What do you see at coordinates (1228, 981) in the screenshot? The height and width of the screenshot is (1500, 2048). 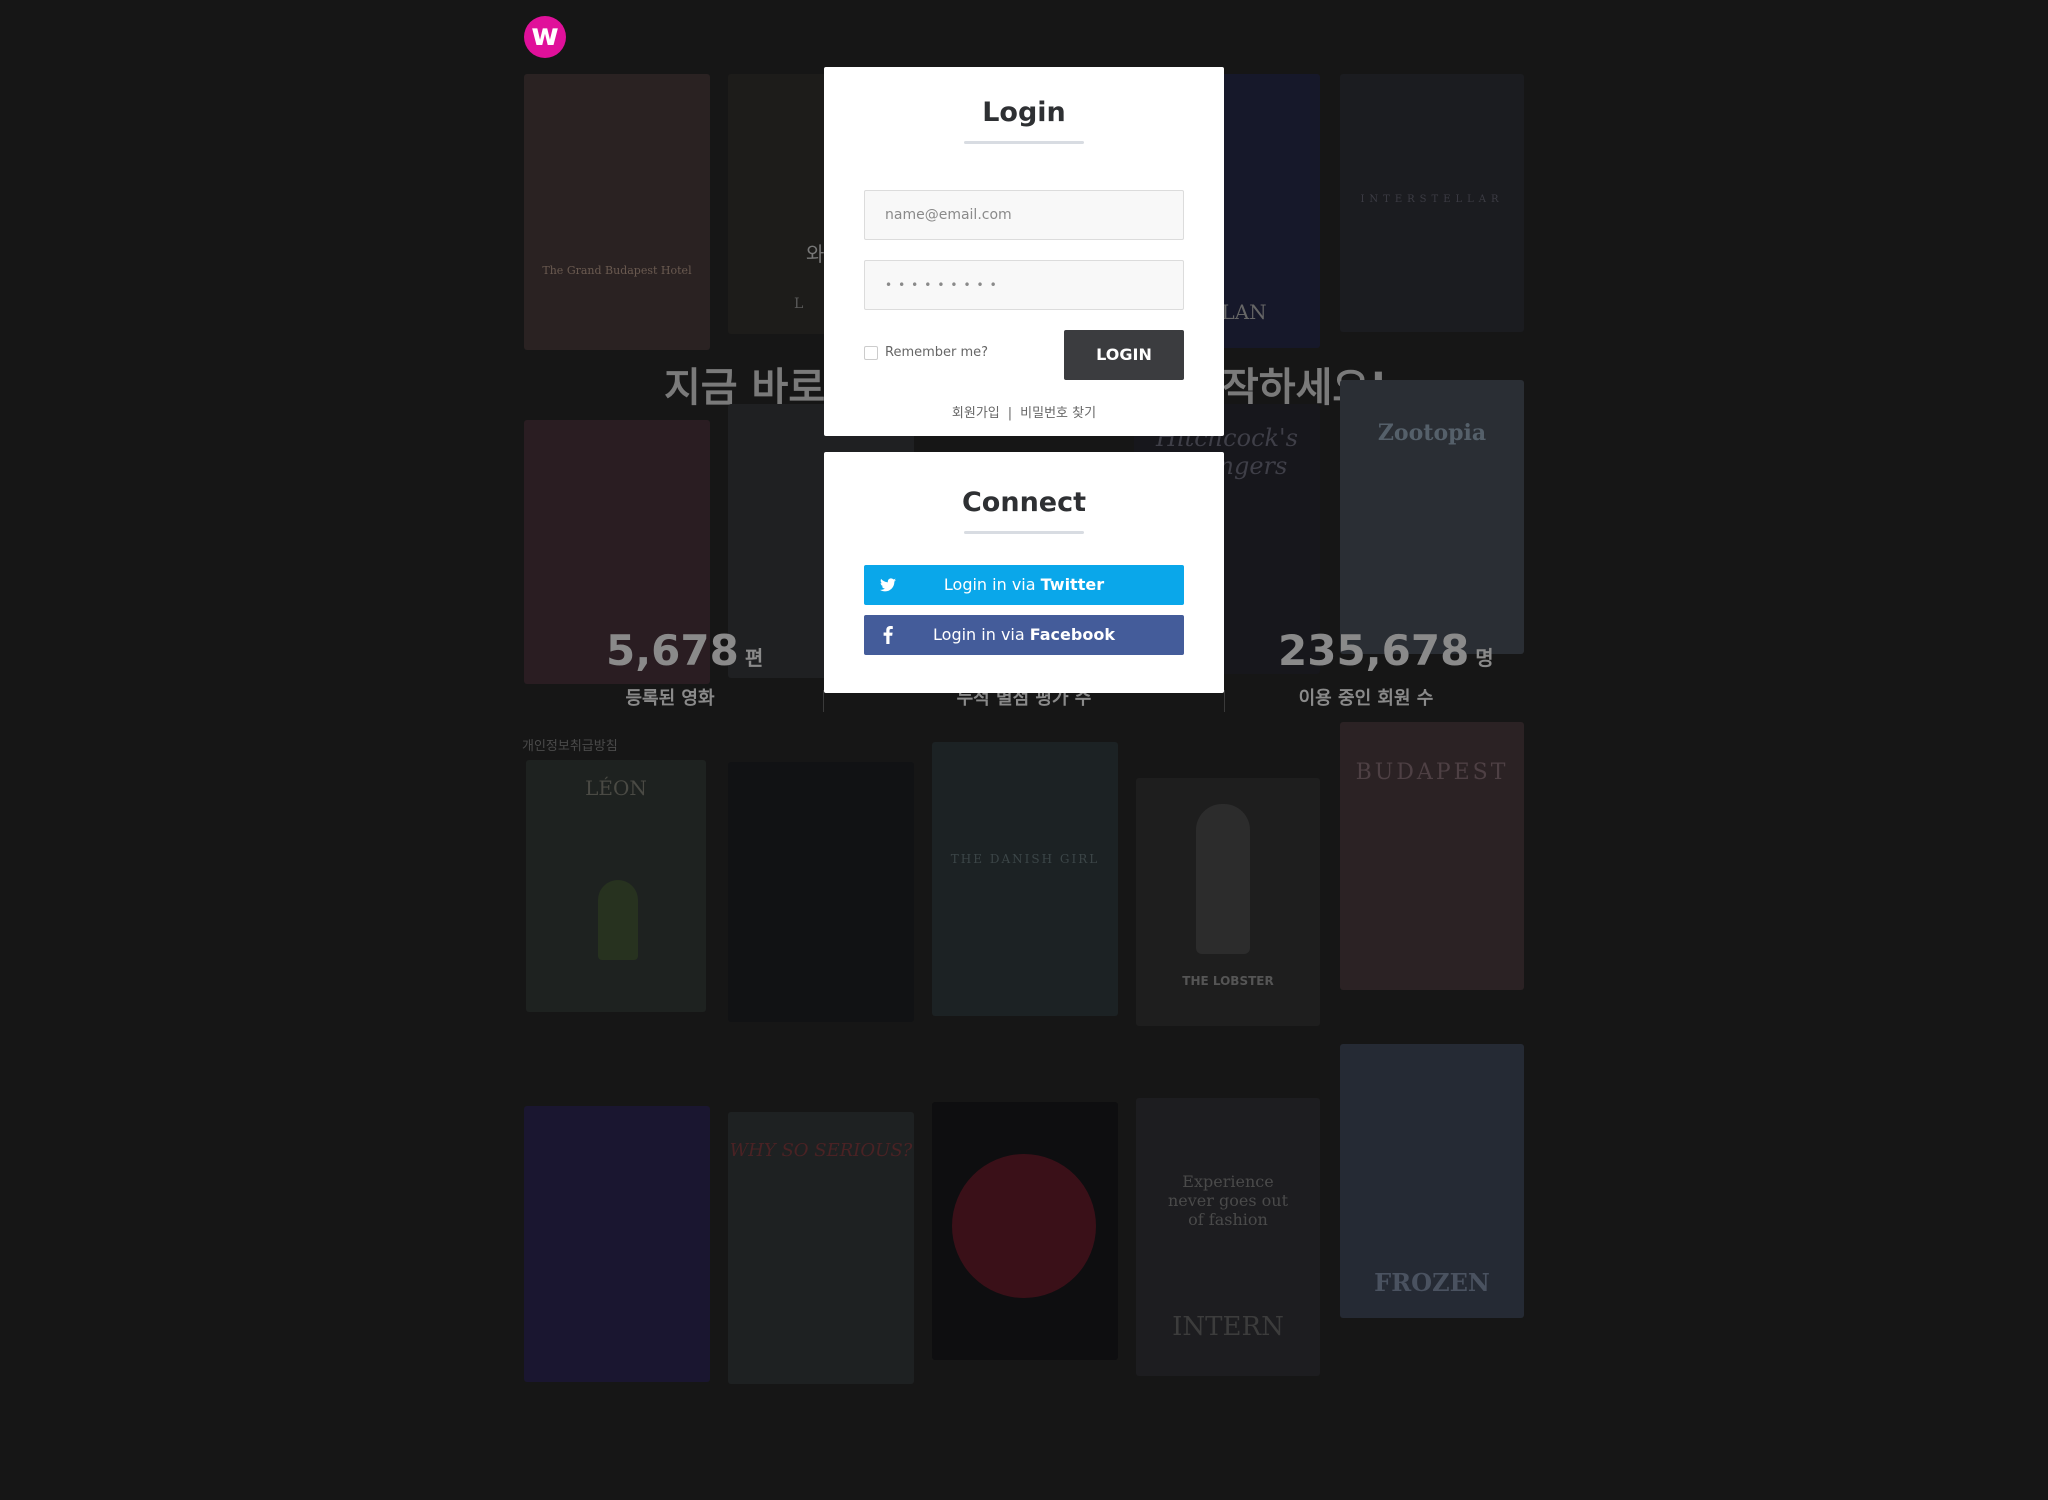 I see `poster-caption: THE LOBSTER` at bounding box center [1228, 981].